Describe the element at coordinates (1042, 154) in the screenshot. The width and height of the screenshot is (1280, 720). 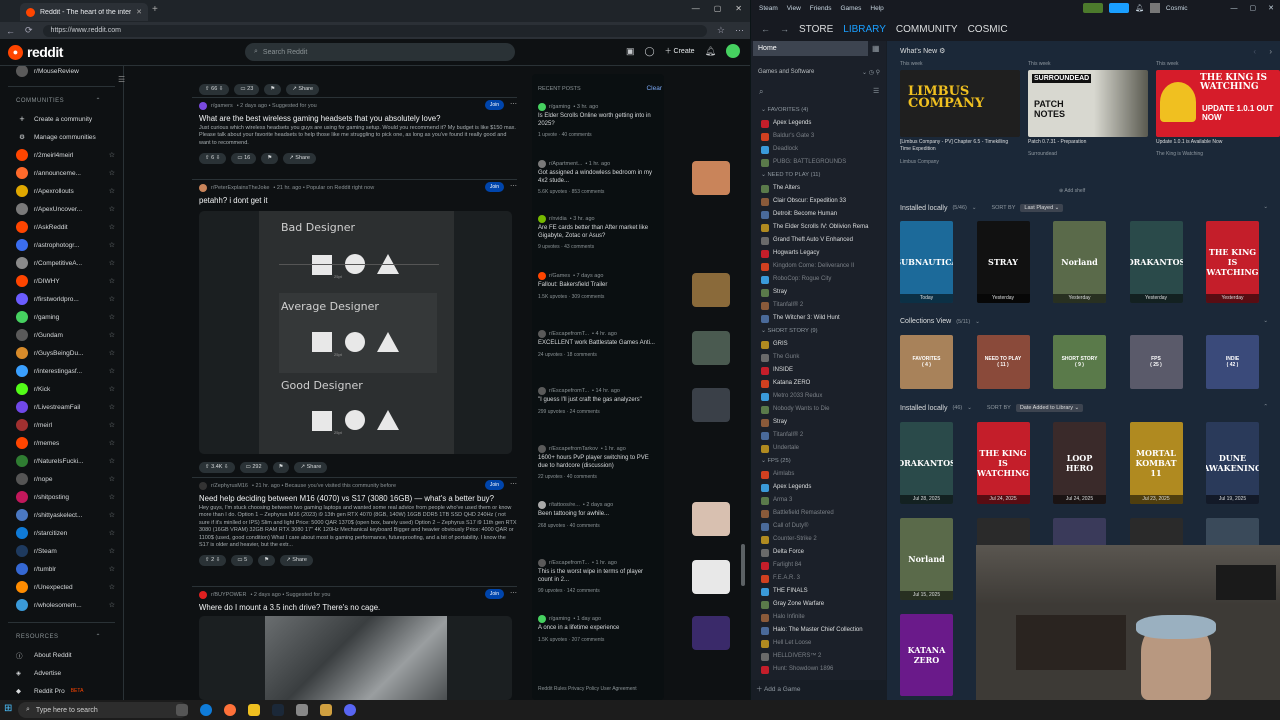
I see `card-game: Surroundead` at that location.